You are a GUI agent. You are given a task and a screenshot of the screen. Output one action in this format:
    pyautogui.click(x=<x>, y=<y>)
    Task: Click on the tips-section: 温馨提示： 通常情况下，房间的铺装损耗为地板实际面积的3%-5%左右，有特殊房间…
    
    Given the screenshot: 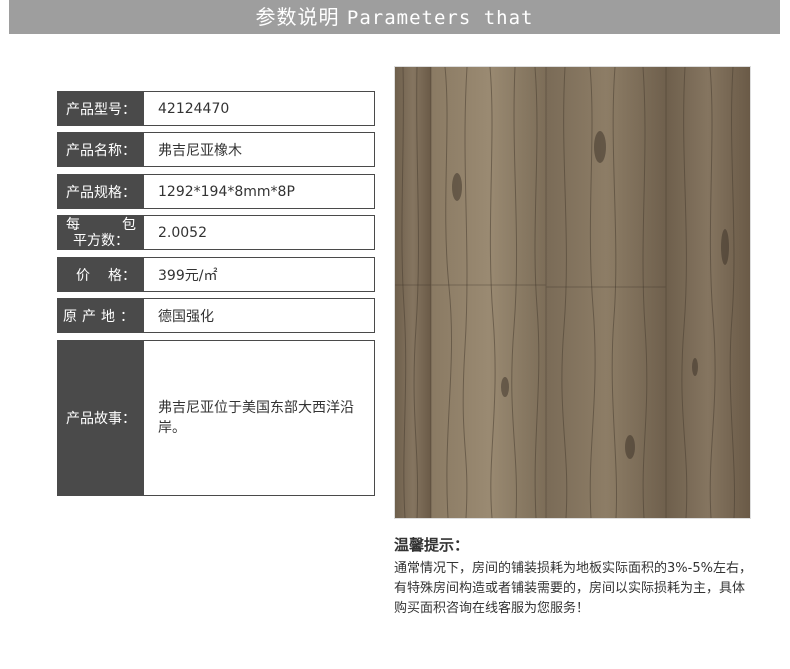 What is the action you would take?
    pyautogui.click(x=574, y=576)
    